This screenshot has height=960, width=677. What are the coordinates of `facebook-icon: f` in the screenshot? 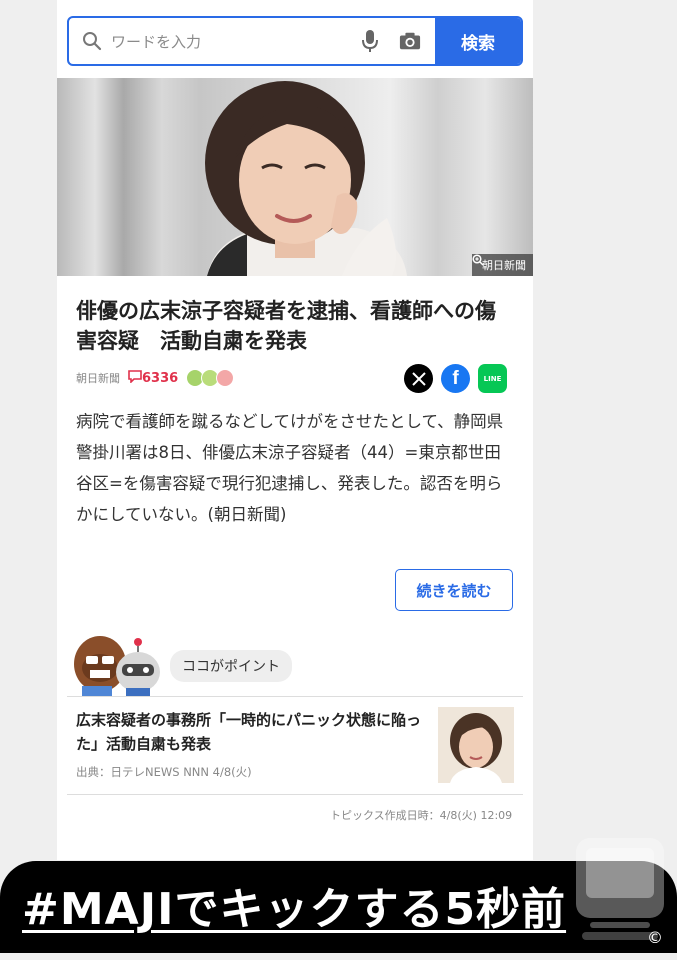 It's located at (455, 378).